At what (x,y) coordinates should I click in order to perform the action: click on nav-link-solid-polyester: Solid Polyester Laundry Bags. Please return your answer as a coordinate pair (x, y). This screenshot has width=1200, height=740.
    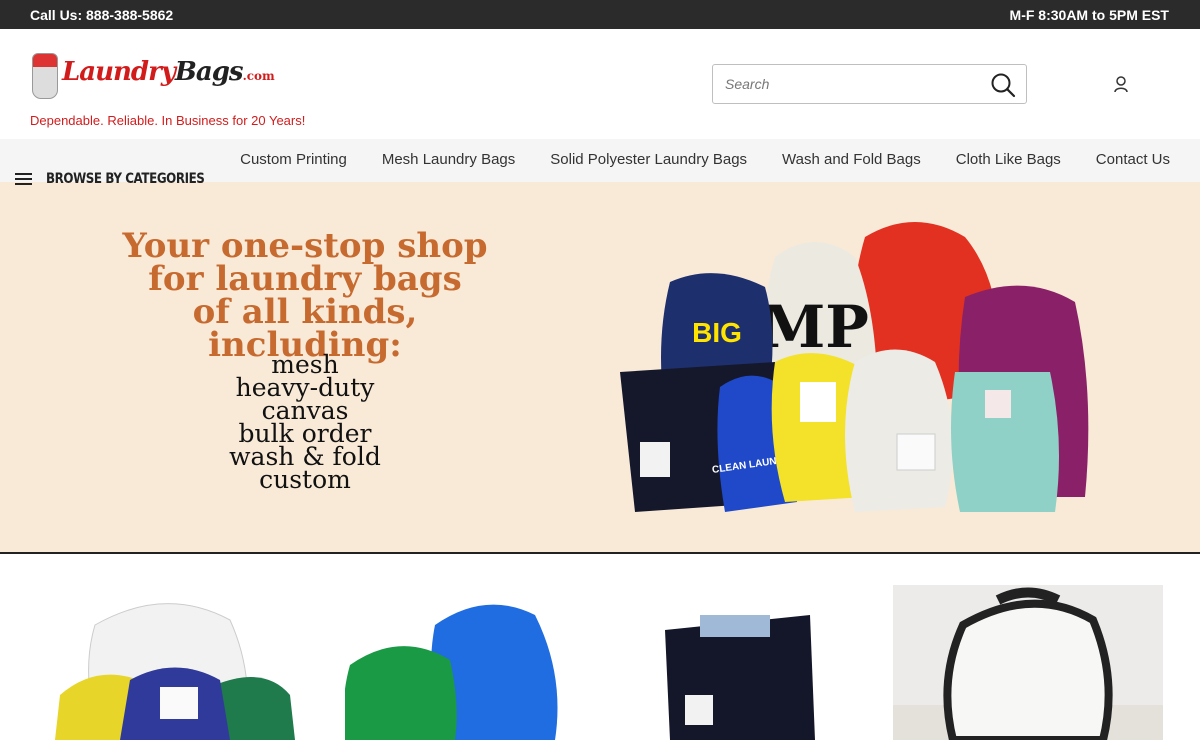
    Looking at the image, I should click on (648, 159).